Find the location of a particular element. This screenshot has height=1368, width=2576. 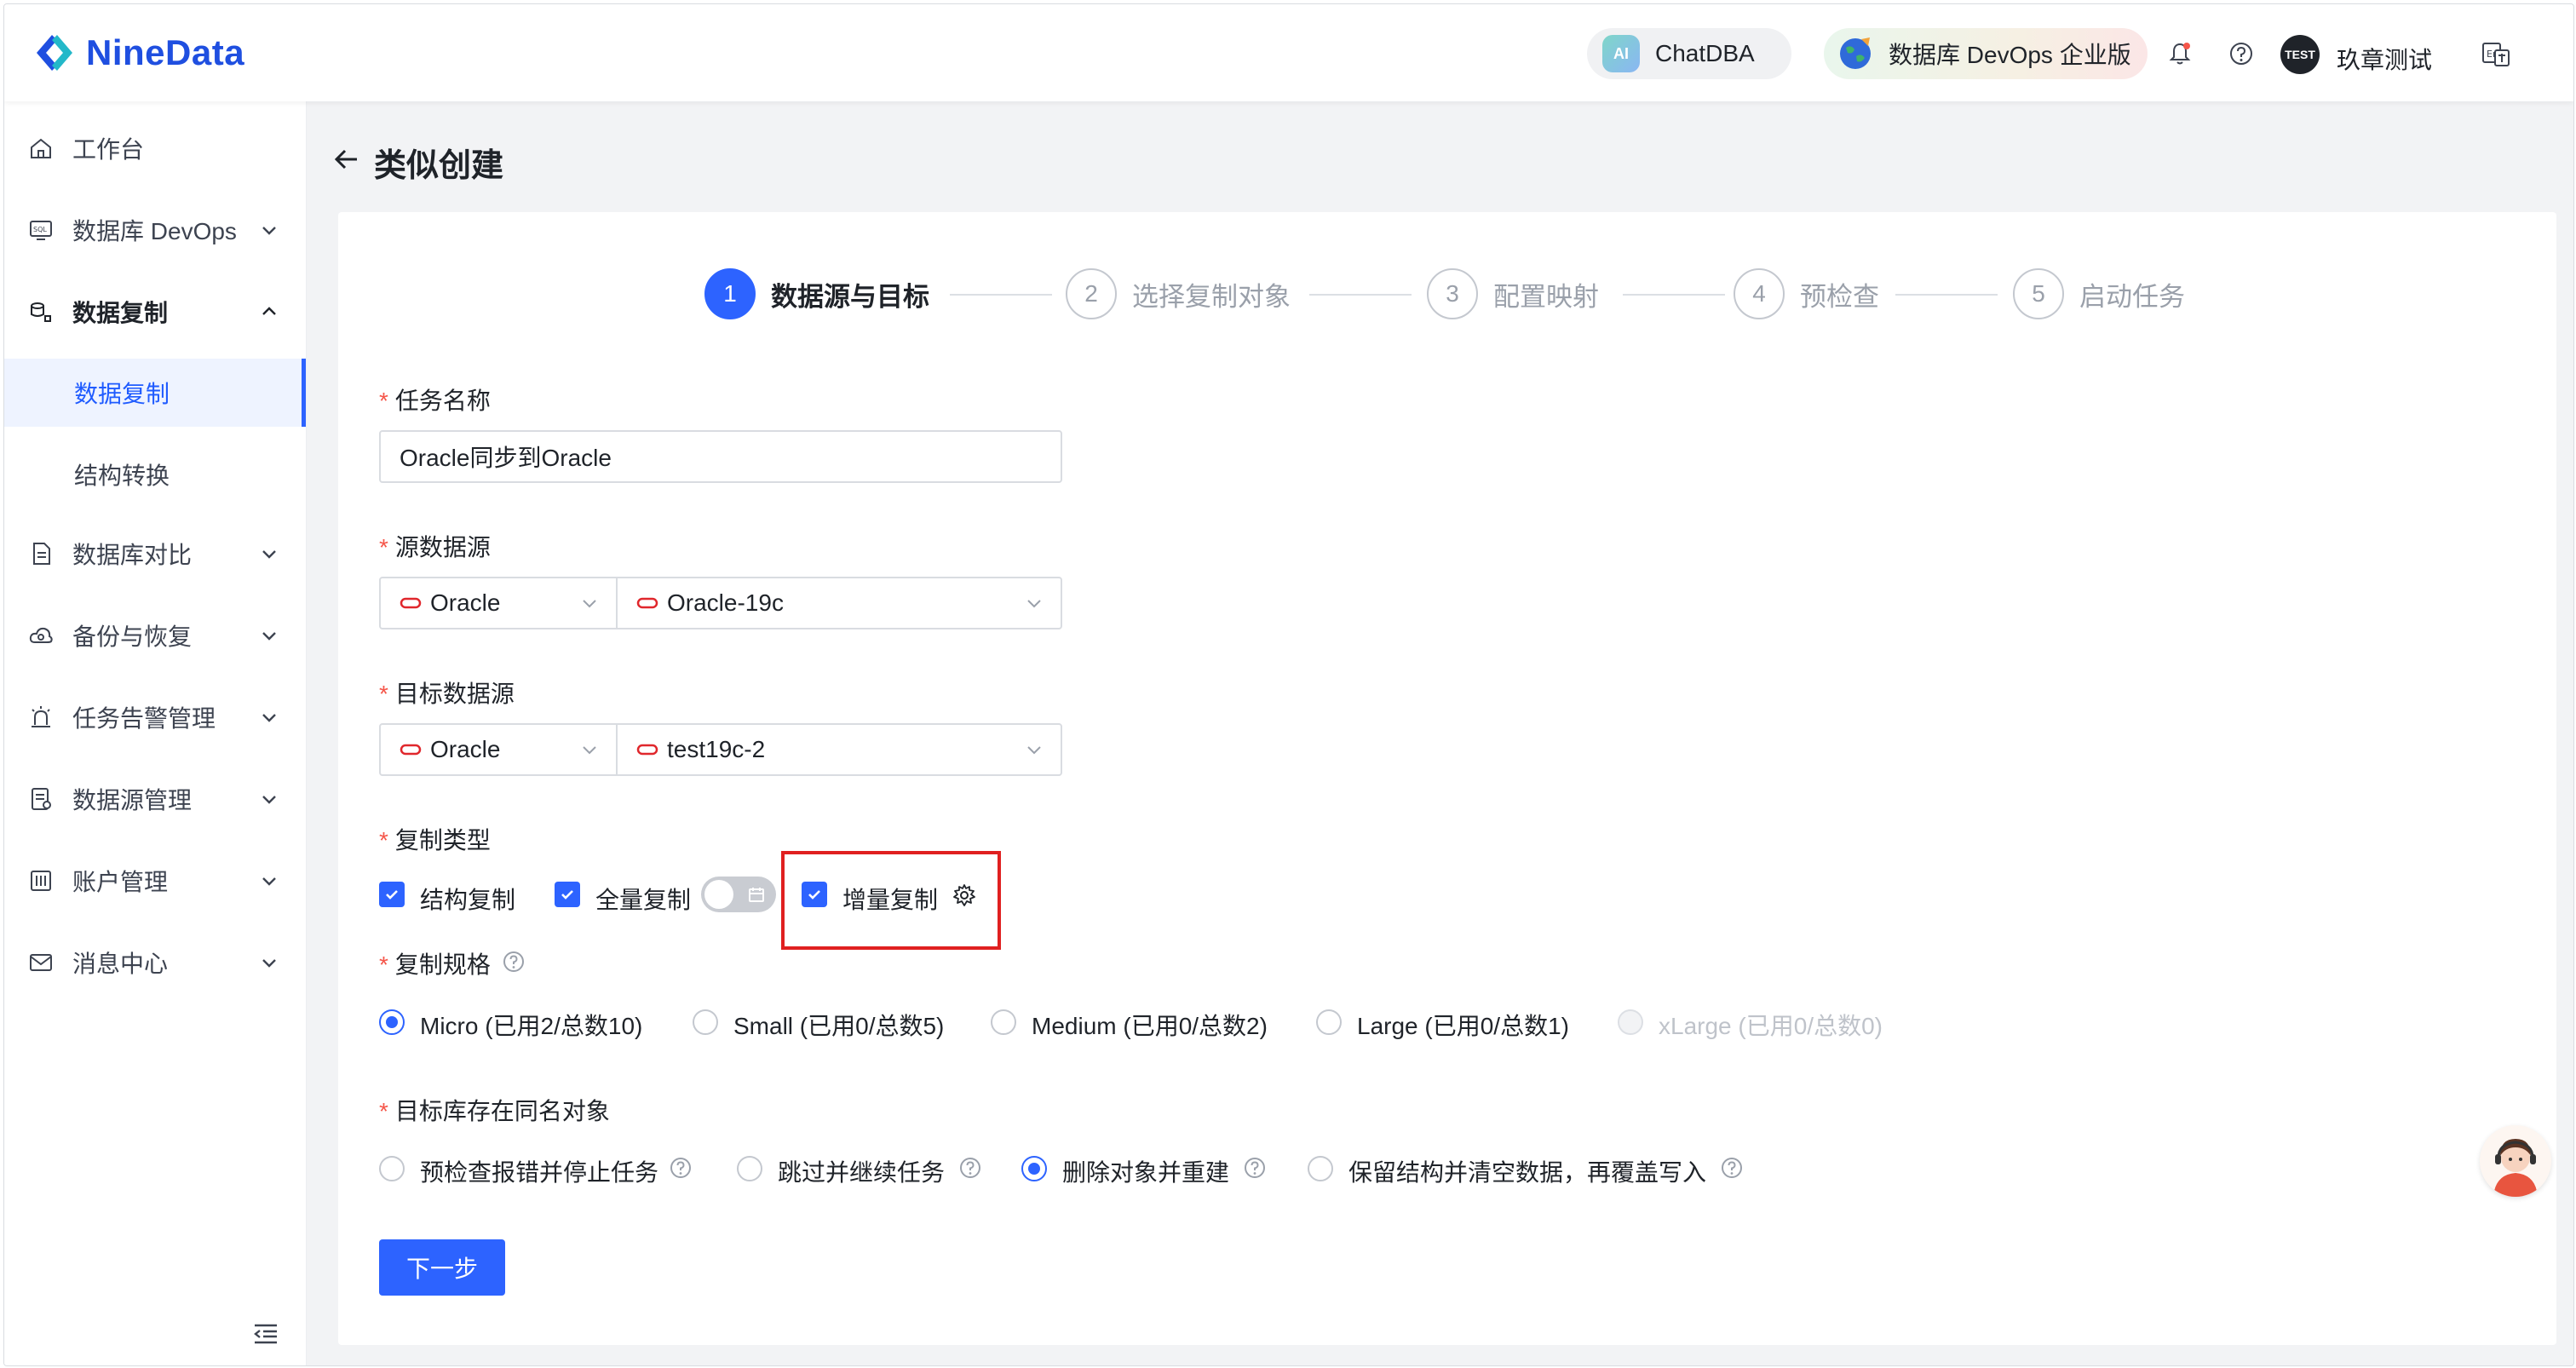

username: 玖章测试 is located at coordinates (2385, 59).